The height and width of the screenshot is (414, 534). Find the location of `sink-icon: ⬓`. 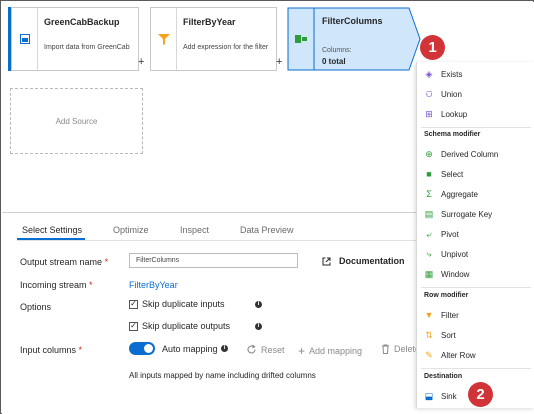

sink-icon: ⬓ is located at coordinates (429, 396).